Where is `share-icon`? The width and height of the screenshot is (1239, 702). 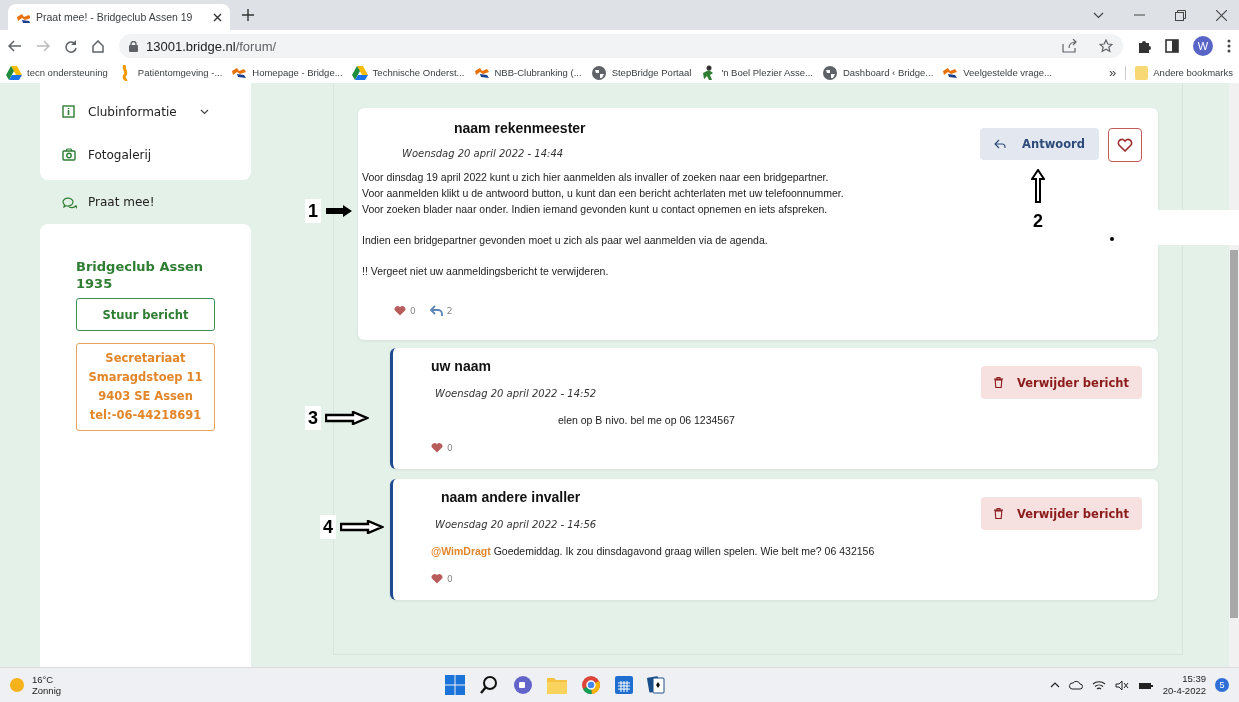 share-icon is located at coordinates (1069, 46).